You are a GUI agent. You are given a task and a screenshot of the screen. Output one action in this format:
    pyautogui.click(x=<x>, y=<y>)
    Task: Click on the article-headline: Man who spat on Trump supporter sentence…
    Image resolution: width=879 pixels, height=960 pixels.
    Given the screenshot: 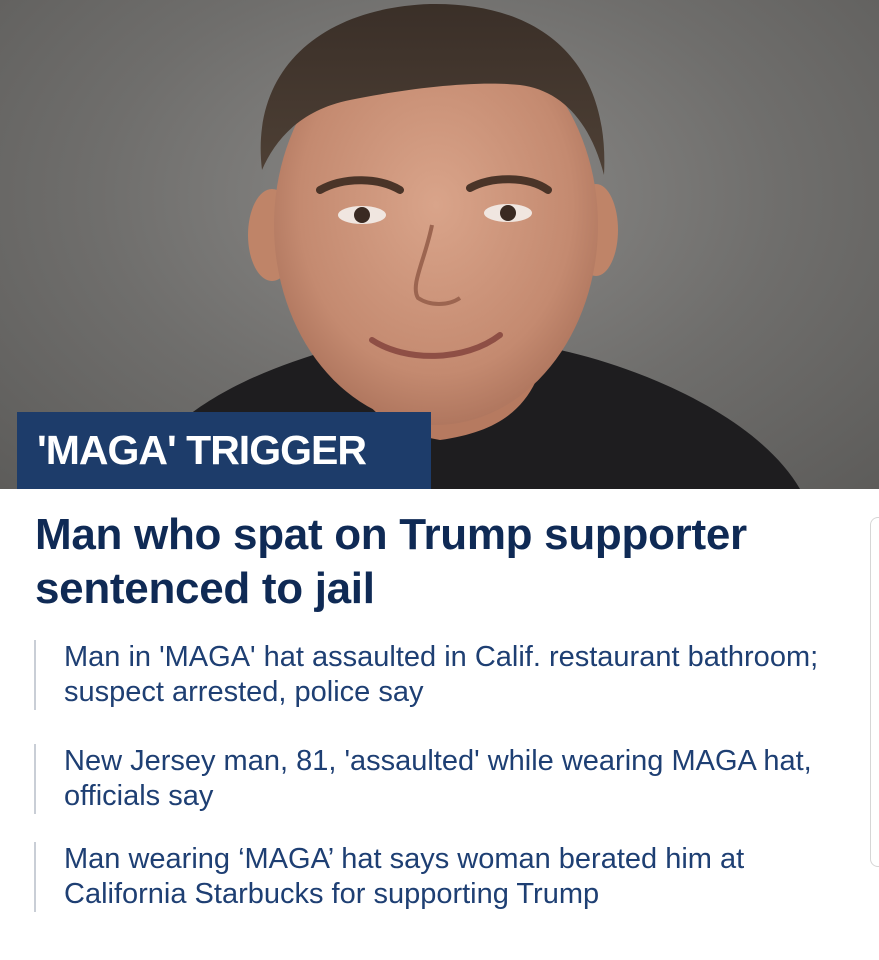 What is the action you would take?
    pyautogui.click(x=440, y=562)
    